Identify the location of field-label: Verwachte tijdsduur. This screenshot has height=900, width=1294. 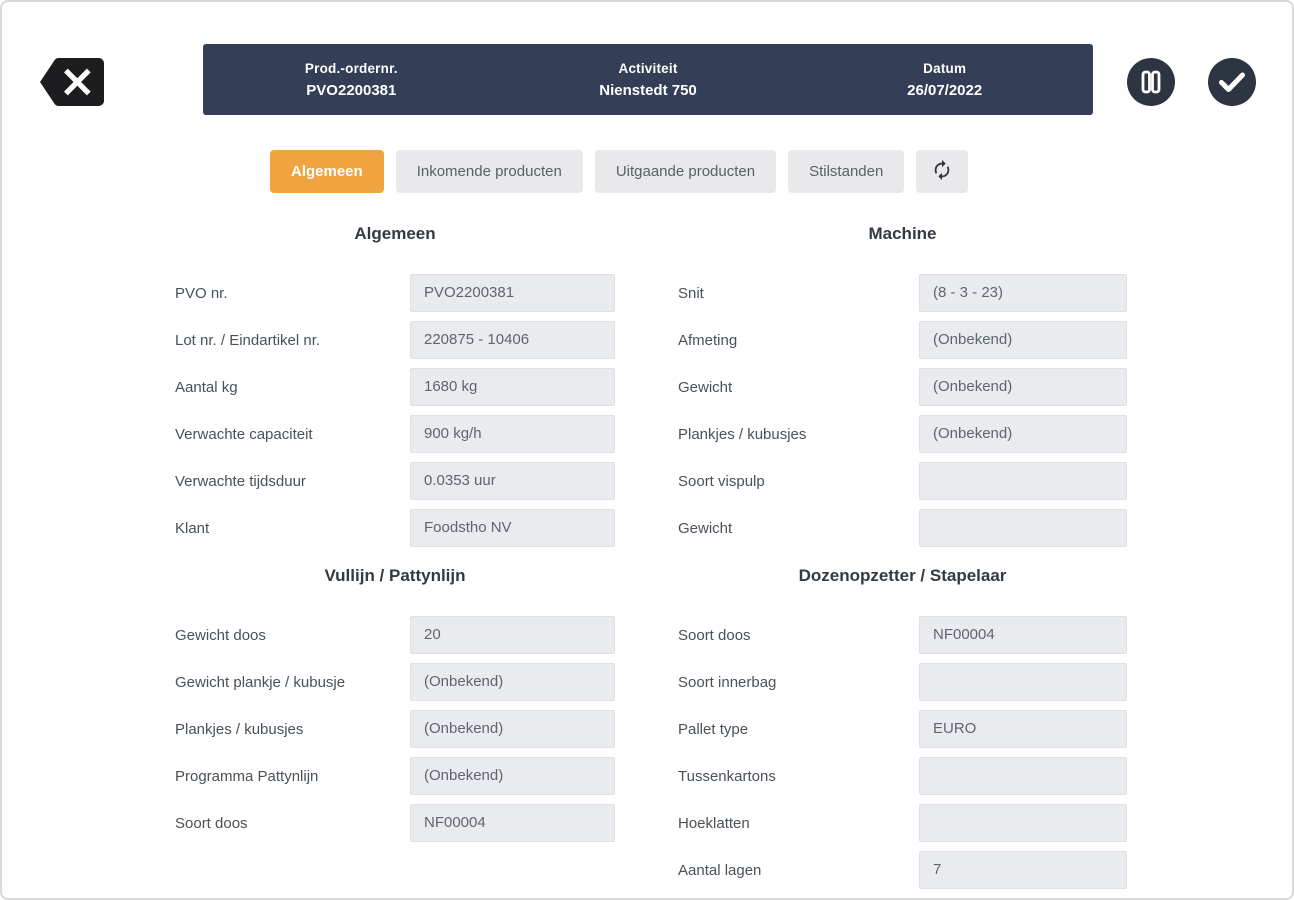
(240, 481).